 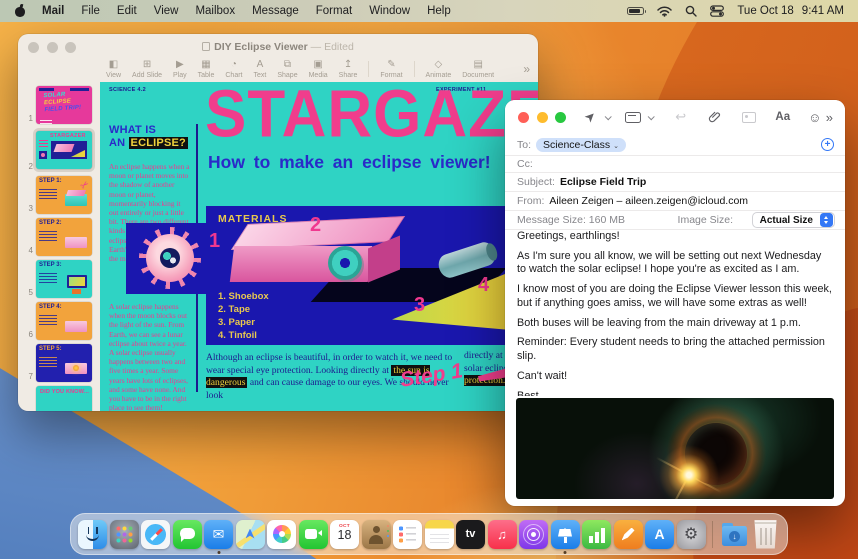 What do you see at coordinates (313, 534) in the screenshot?
I see `dock-facetime-icon` at bounding box center [313, 534].